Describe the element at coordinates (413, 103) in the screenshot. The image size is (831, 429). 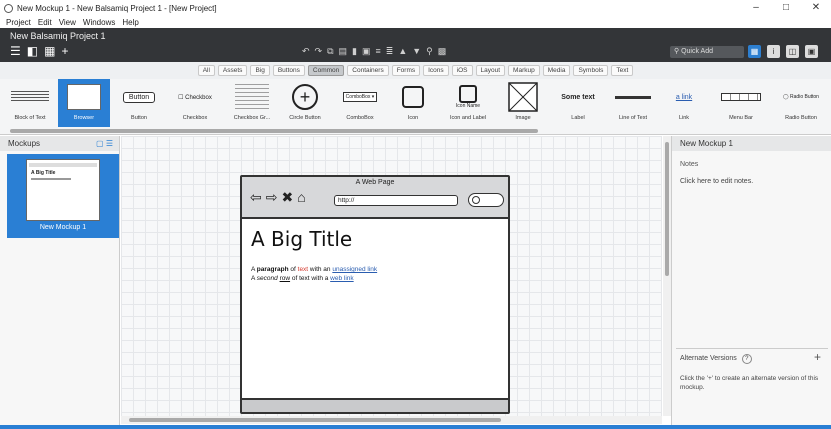
I see `library-item-icon: Icon` at that location.